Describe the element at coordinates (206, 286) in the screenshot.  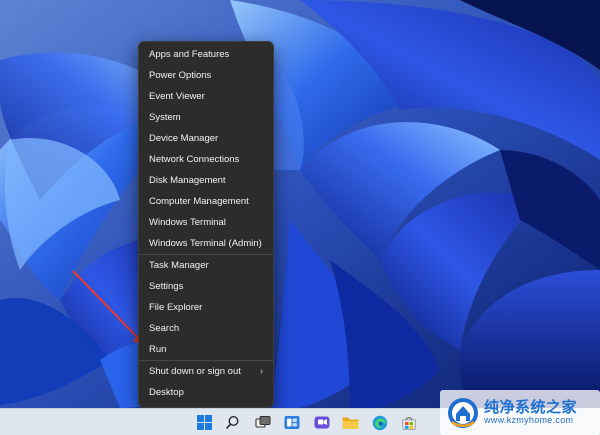
I see `menu-item-settings: Settings` at that location.